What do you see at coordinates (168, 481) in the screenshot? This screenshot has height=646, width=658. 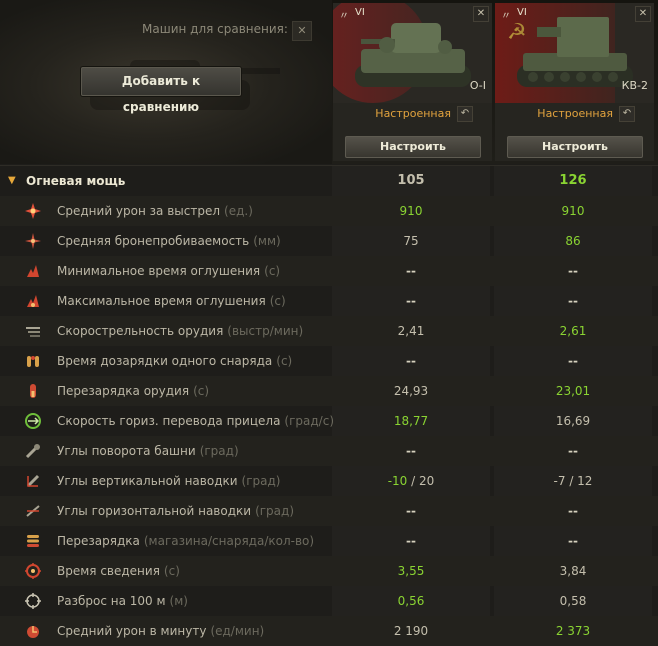 I see `stat-name: Углы вертикальной наводки (град)` at bounding box center [168, 481].